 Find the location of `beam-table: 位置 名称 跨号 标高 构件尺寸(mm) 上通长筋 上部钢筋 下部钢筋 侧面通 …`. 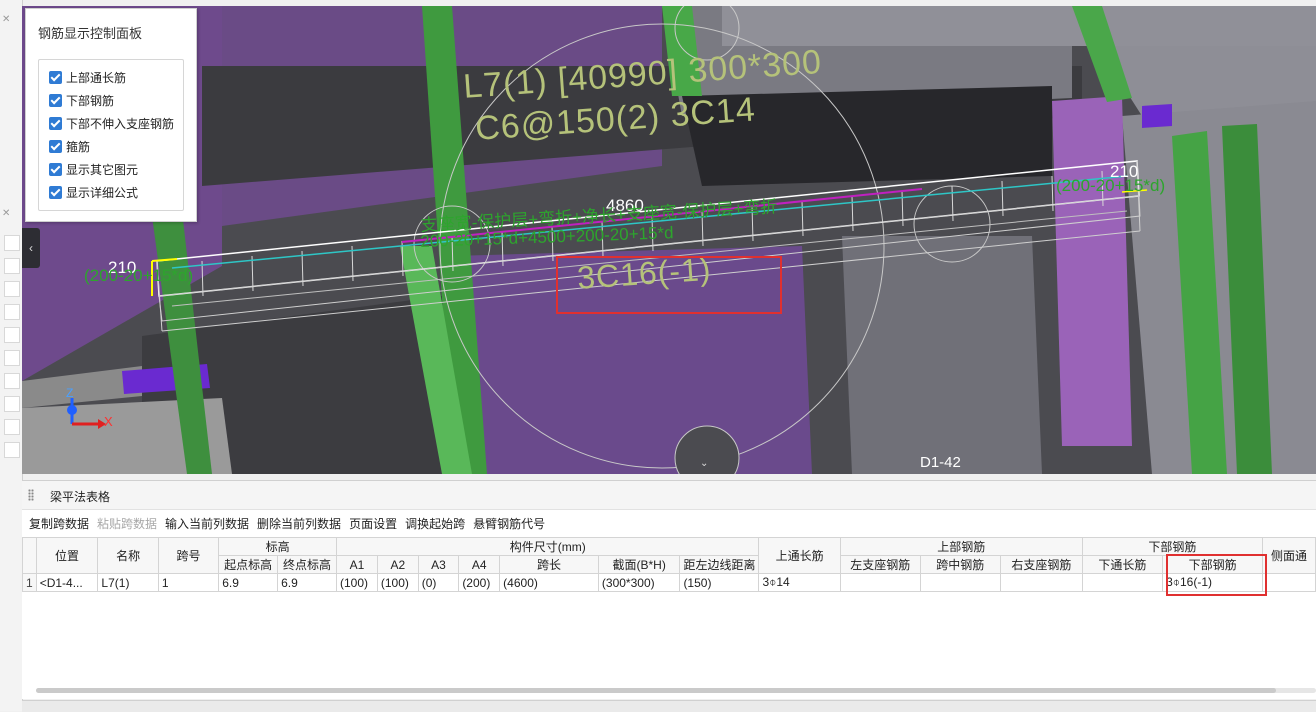

beam-table: 位置 名称 跨号 标高 构件尺寸(mm) 上通长筋 上部钢筋 下部钢筋 侧面通 … is located at coordinates (669, 564).